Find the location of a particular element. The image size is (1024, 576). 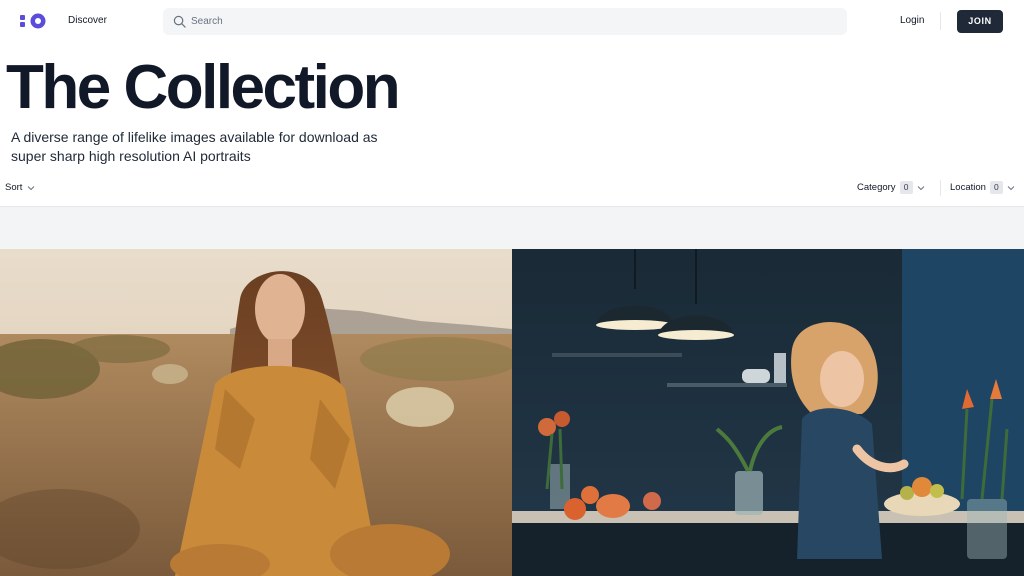

page-title: The Collection is located at coordinates (203, 87).